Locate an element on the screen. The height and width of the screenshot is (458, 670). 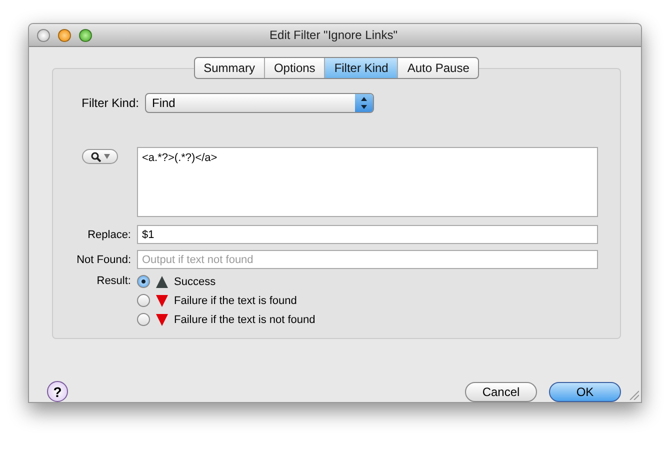
field-label: Replace: is located at coordinates (108, 234).